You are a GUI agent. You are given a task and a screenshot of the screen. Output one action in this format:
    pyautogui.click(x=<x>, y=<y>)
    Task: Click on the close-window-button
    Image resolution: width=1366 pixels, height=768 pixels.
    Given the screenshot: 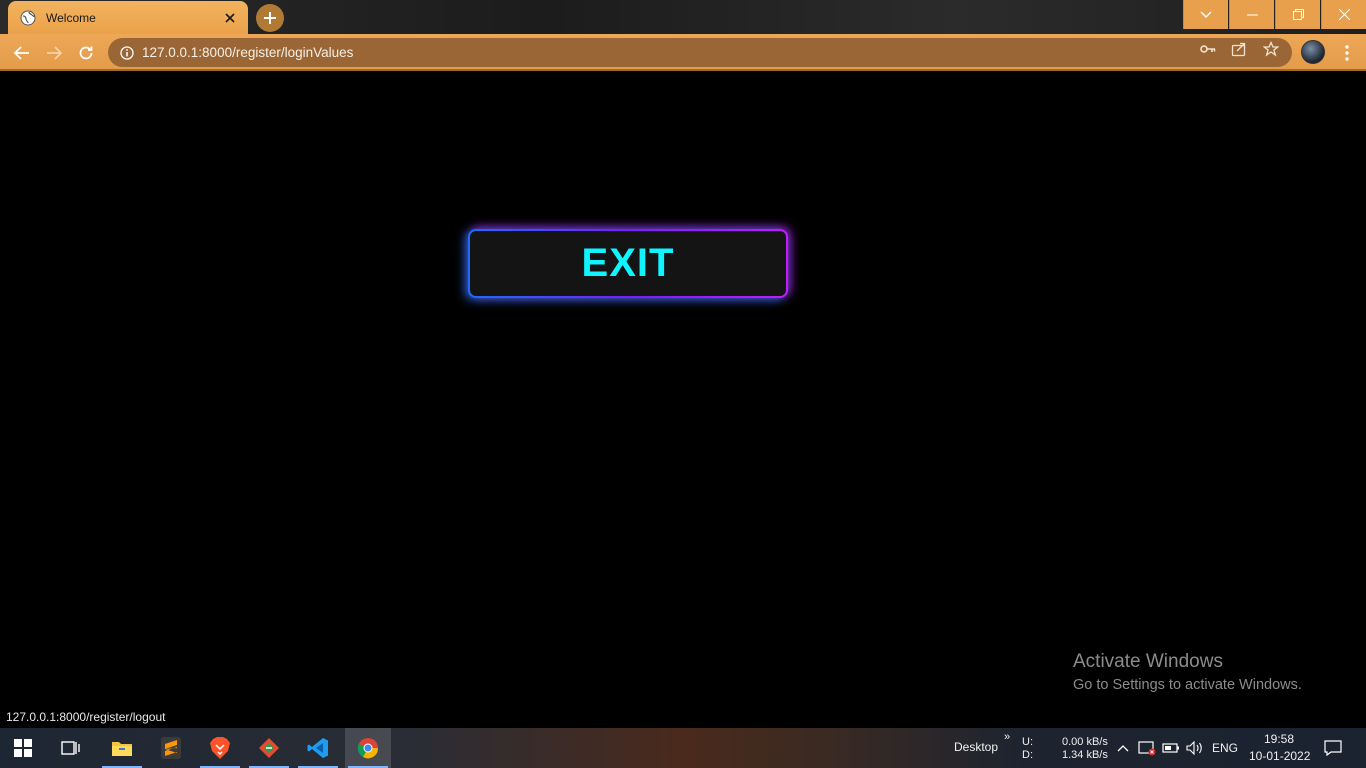 What is the action you would take?
    pyautogui.click(x=1343, y=14)
    